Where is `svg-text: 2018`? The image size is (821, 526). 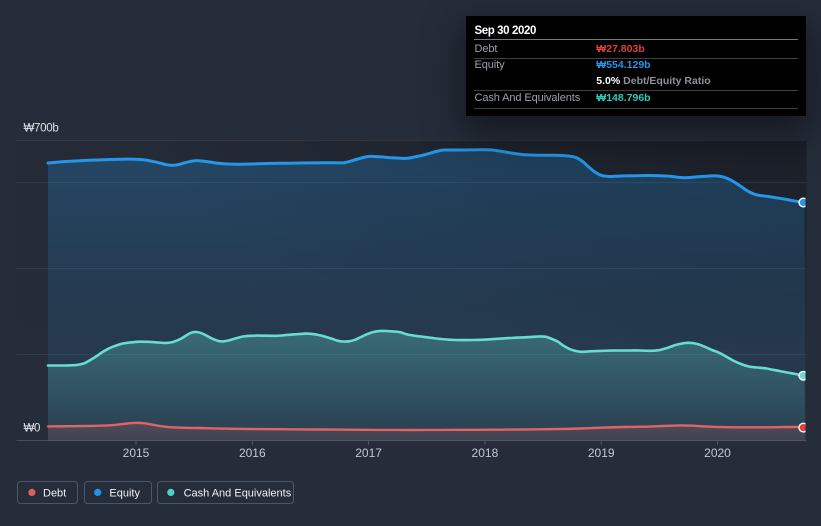
svg-text: 2018 is located at coordinates (485, 453).